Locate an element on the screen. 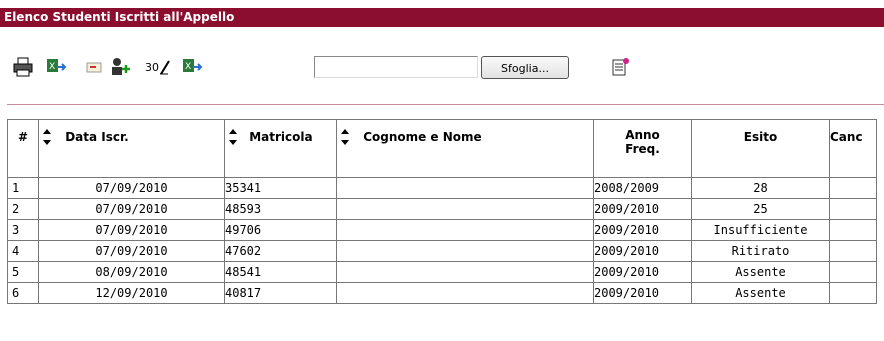  table-row: 5 08/09/2010 48541 2009/2010 Assente is located at coordinates (442, 272).